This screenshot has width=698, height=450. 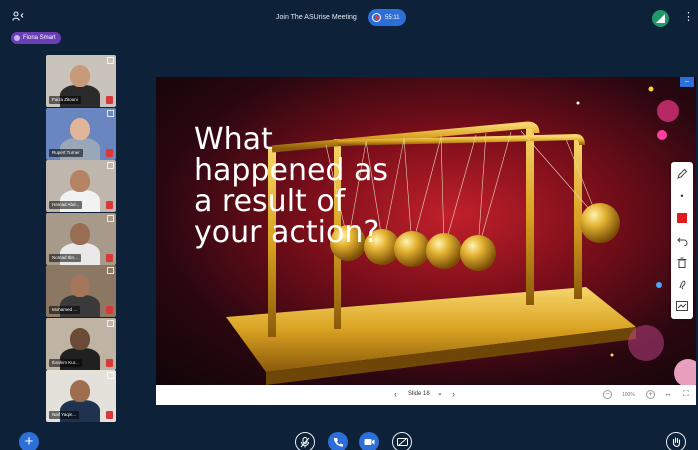 I want to click on undo-icon, so click(x=682, y=240).